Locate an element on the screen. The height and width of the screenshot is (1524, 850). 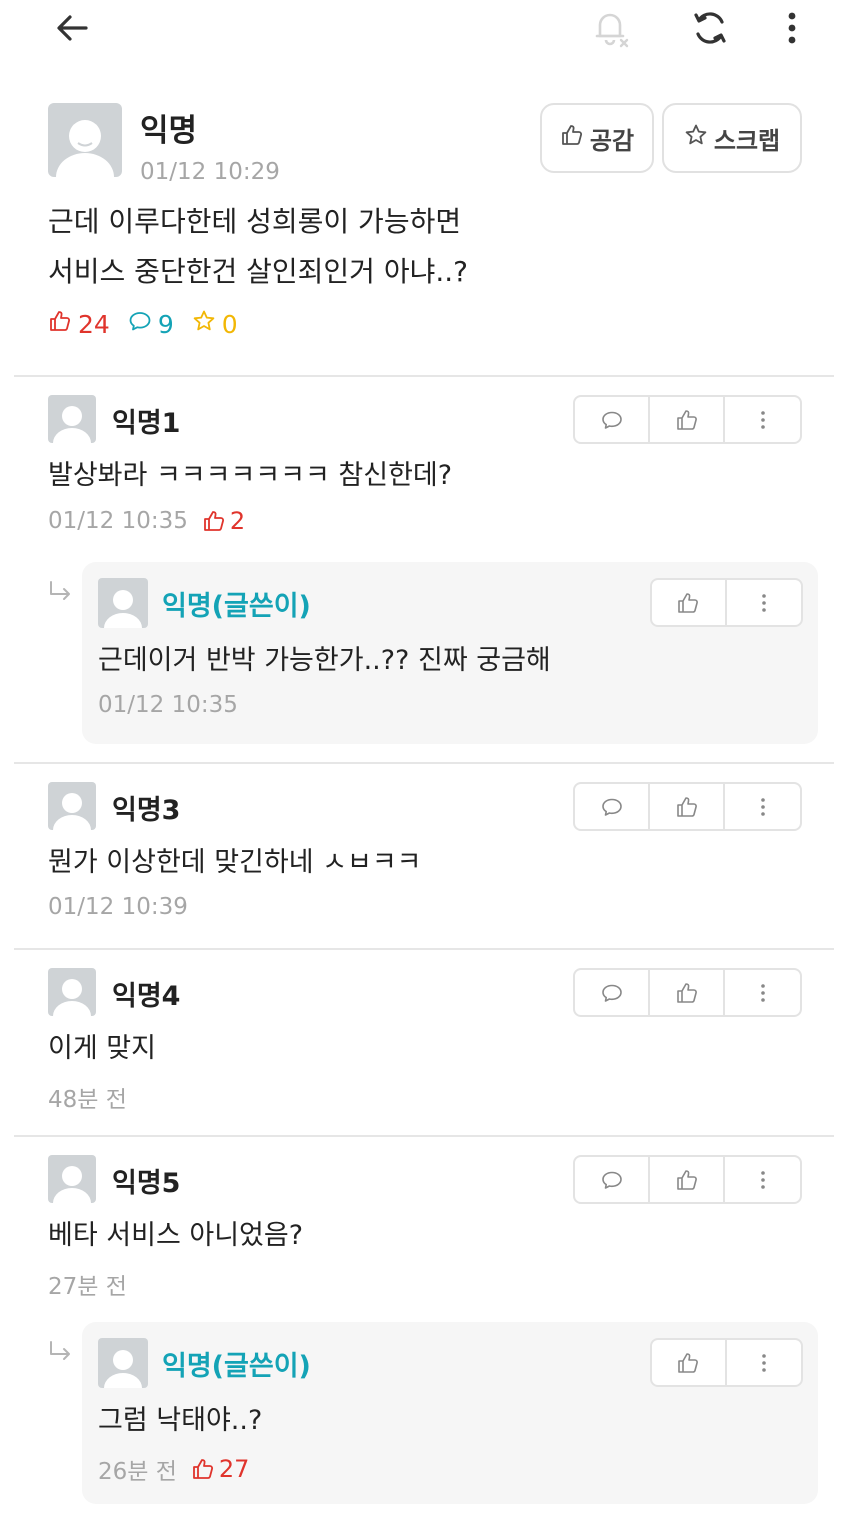
scrap-button: 스크랩 is located at coordinates (732, 138).